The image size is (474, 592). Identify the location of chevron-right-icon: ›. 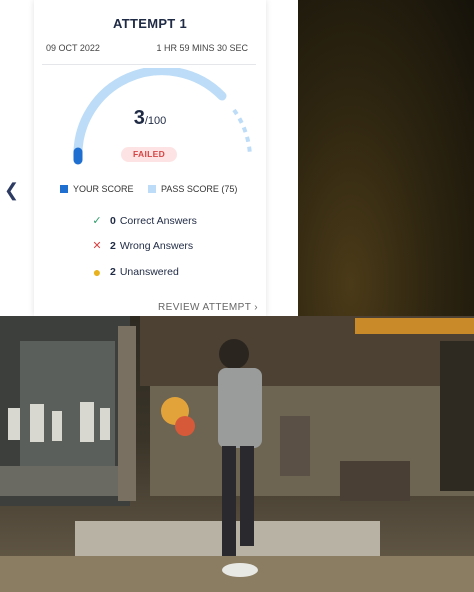
(256, 307).